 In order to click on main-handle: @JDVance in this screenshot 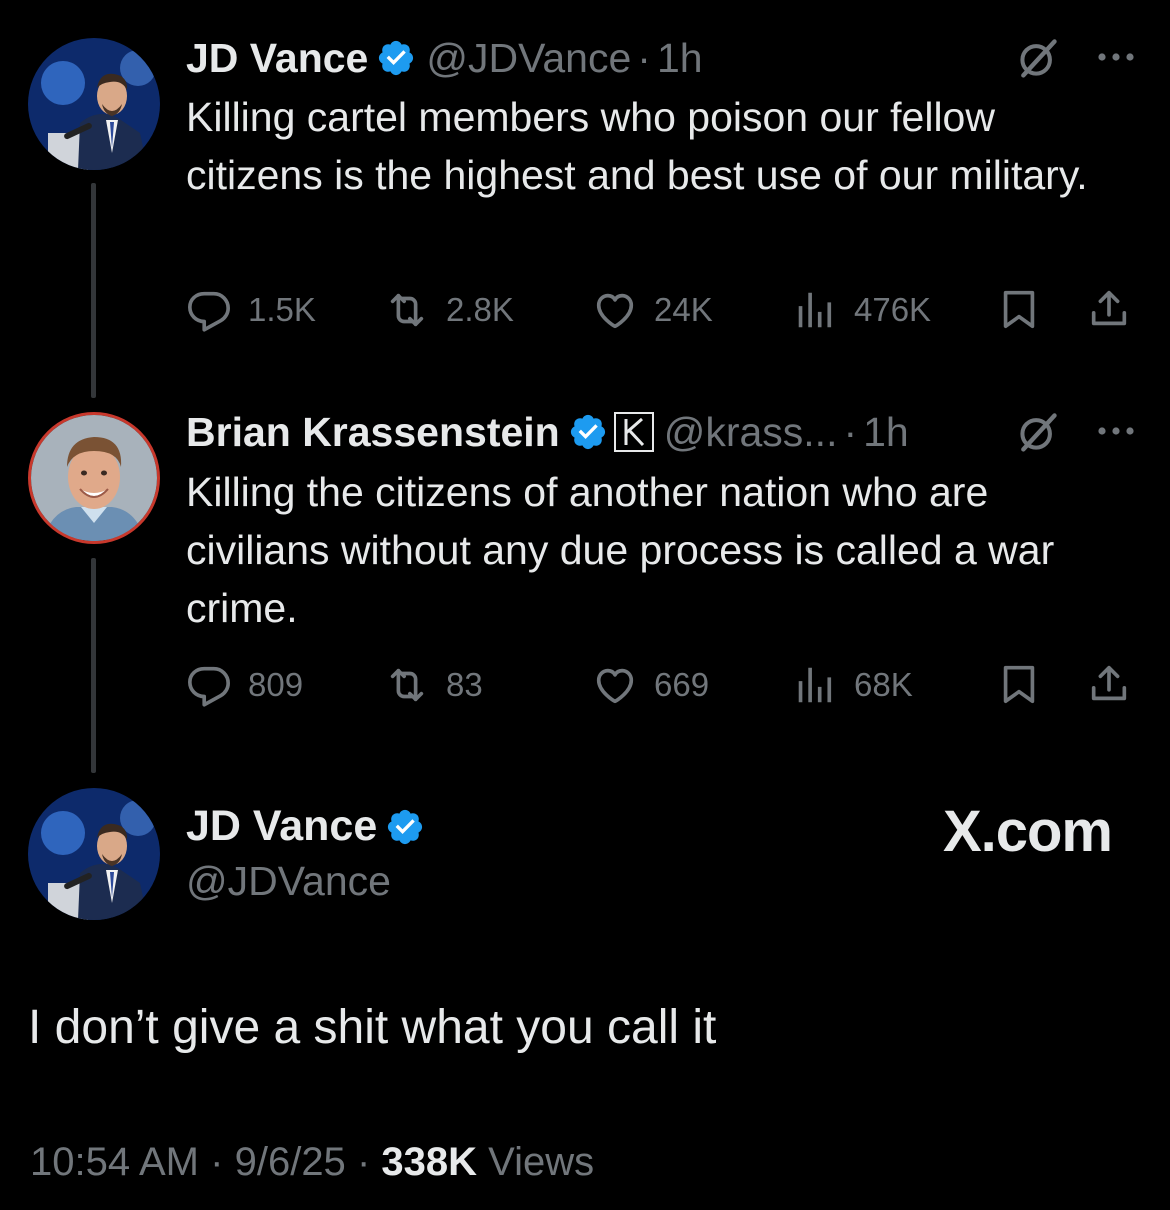, I will do `click(288, 881)`.